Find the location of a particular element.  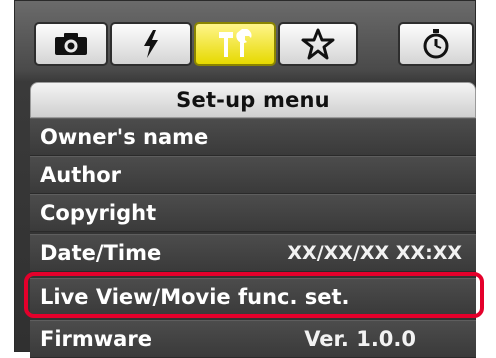

tab-shooting is located at coordinates (71, 44).